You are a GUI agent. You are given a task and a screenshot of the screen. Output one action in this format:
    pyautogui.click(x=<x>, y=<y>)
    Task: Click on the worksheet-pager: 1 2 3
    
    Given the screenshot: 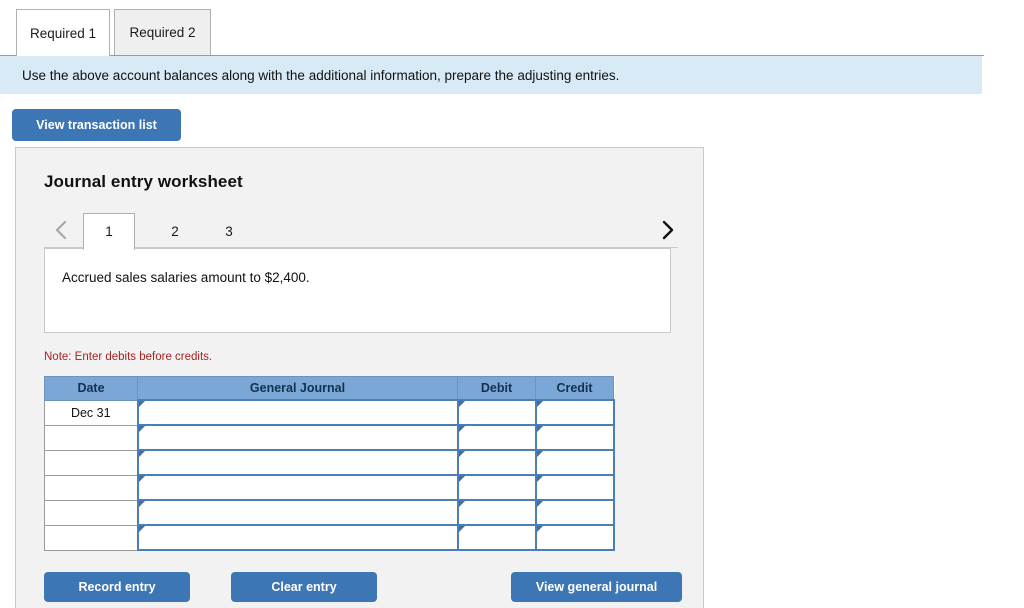 What is the action you would take?
    pyautogui.click(x=360, y=229)
    